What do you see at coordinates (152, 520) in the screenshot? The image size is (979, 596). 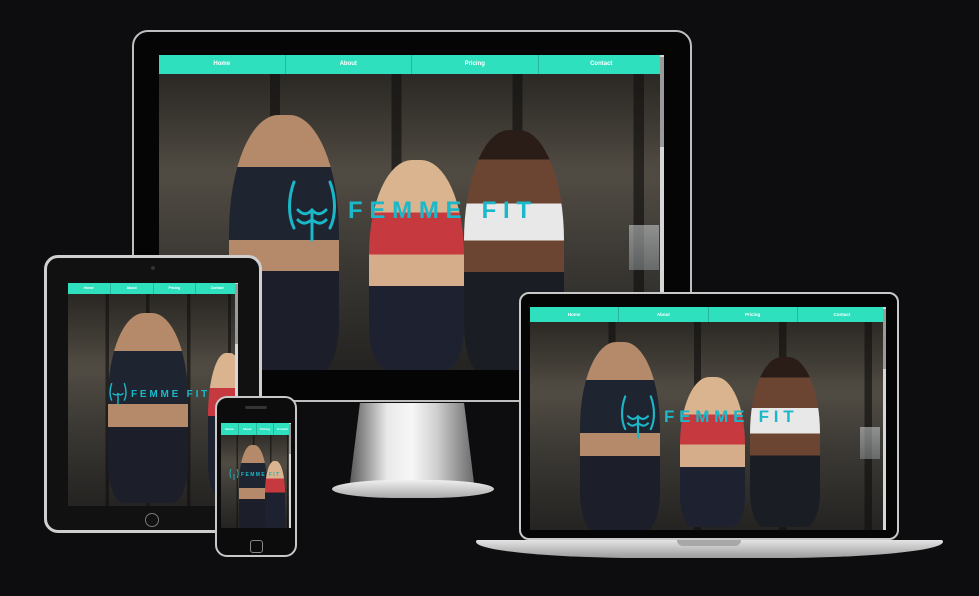 I see `tablet-home-button` at bounding box center [152, 520].